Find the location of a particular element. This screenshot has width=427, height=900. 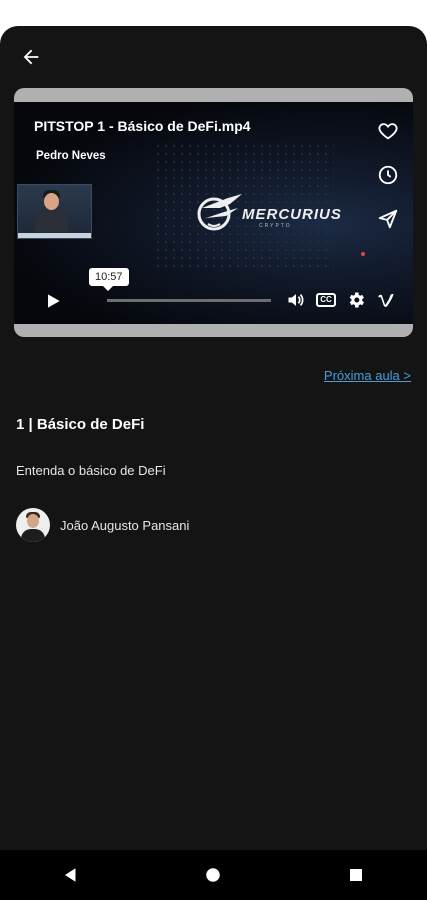

clock-icon is located at coordinates (388, 175).